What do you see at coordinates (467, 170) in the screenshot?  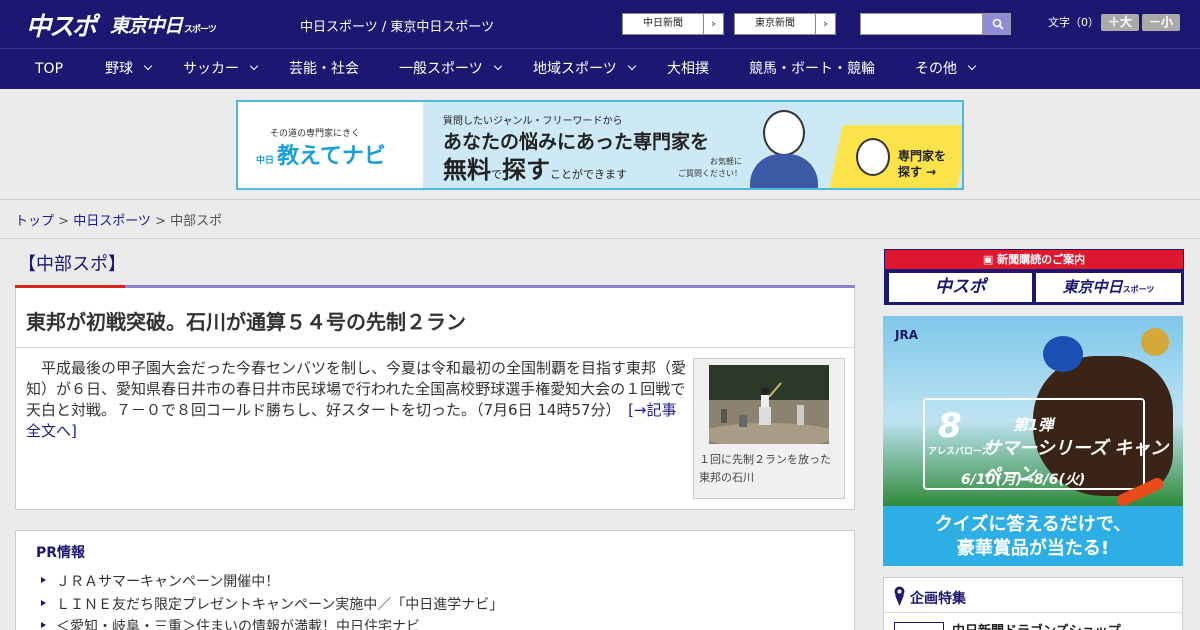 I see `ad-headline-free: 無料` at bounding box center [467, 170].